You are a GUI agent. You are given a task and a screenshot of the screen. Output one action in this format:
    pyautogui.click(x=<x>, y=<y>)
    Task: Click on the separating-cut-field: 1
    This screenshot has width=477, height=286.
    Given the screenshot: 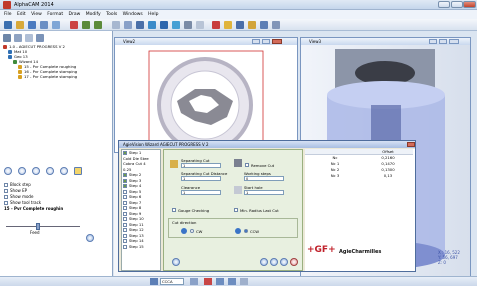 What is the action you would take?
    pyautogui.click(x=201, y=165)
    